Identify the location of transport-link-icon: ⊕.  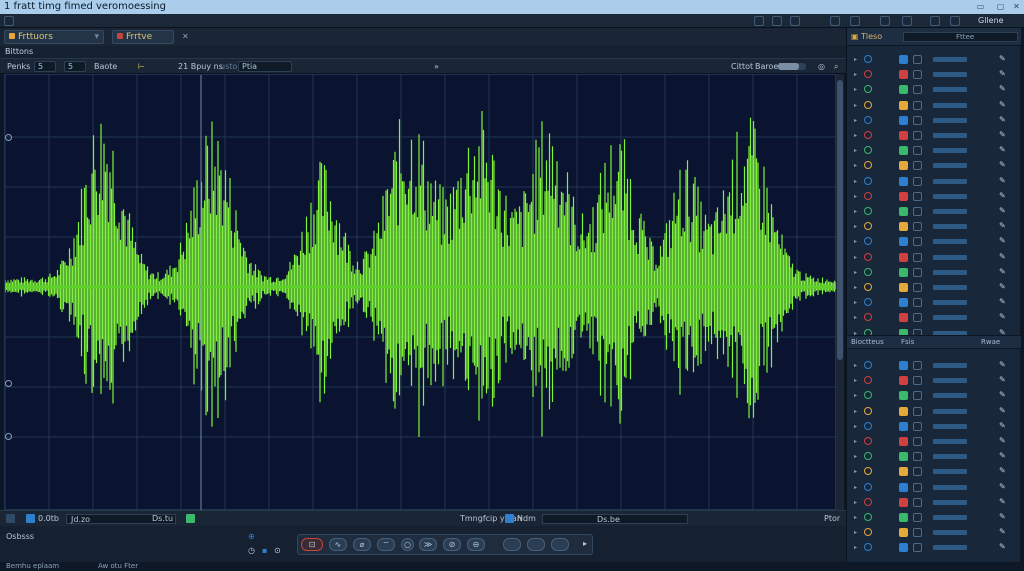
(251, 536).